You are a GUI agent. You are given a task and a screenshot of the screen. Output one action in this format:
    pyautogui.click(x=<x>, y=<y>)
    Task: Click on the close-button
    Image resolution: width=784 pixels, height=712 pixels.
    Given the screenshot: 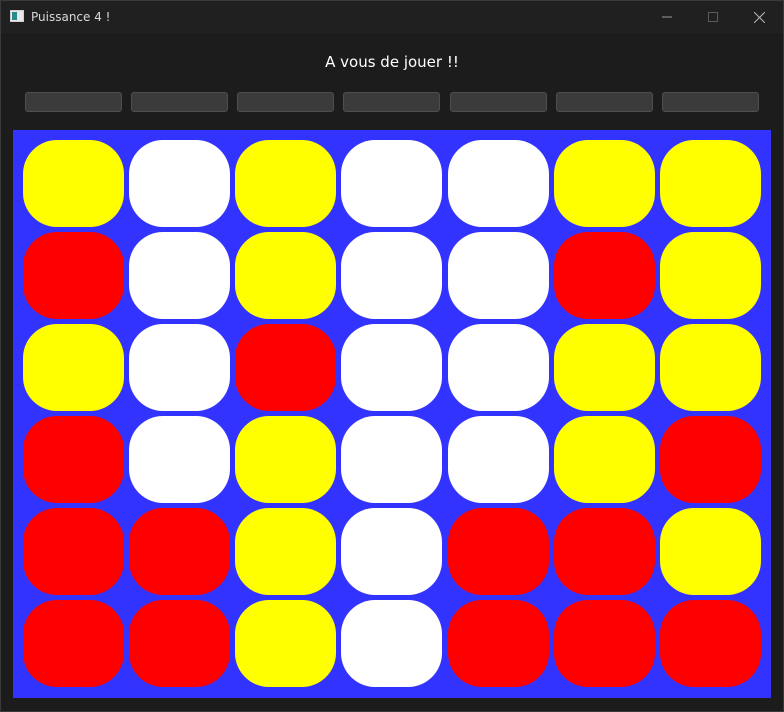 What is the action you would take?
    pyautogui.click(x=759, y=17)
    